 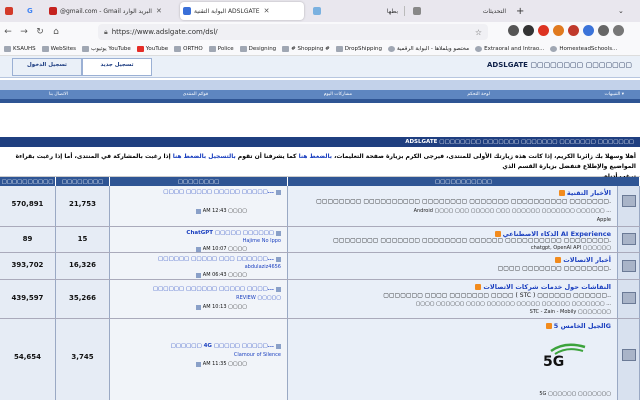 I want to click on last-post-user: Hajime No Ippo, so click(x=262, y=241).